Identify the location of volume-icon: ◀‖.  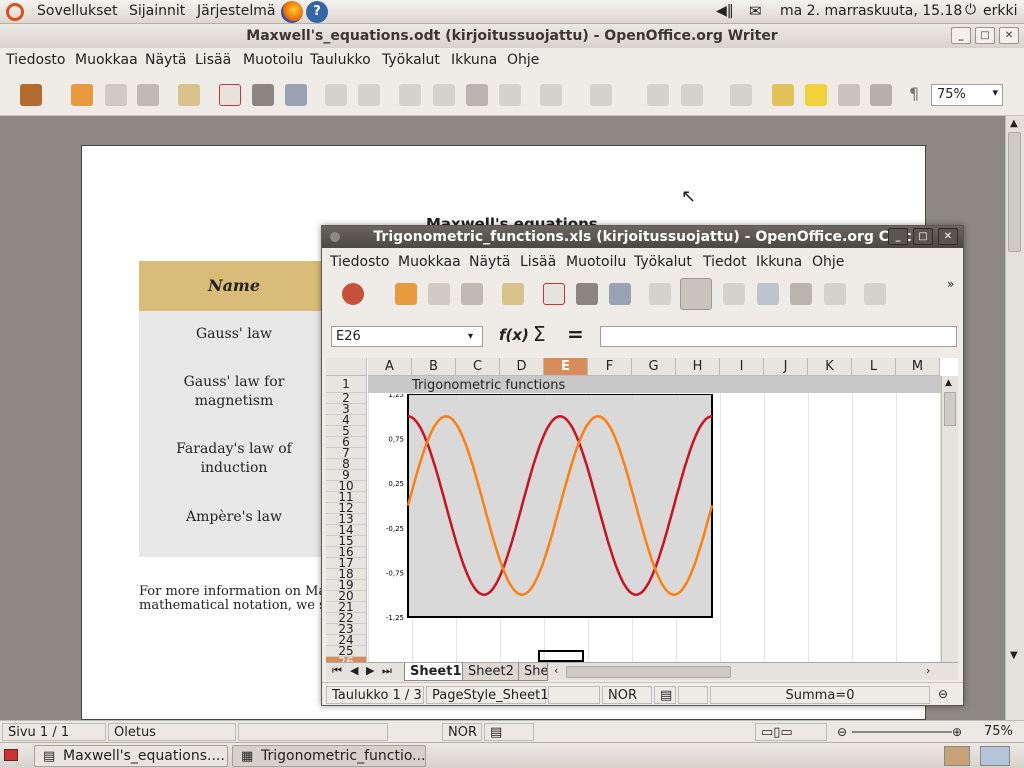
(725, 11).